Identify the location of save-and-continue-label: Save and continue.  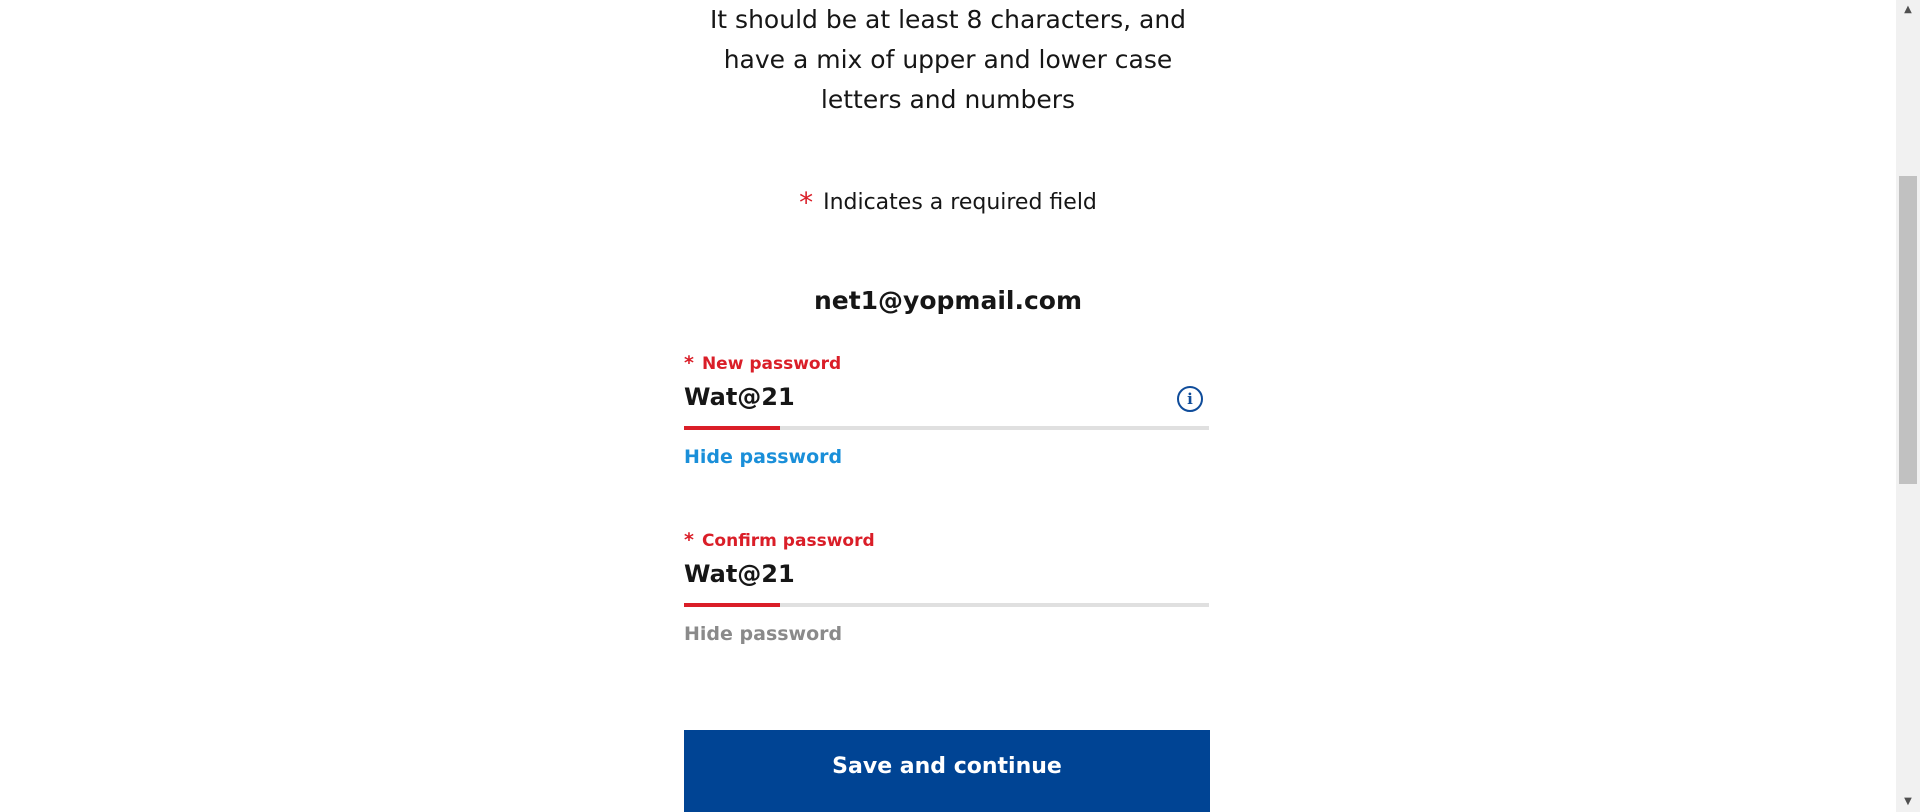
(947, 766).